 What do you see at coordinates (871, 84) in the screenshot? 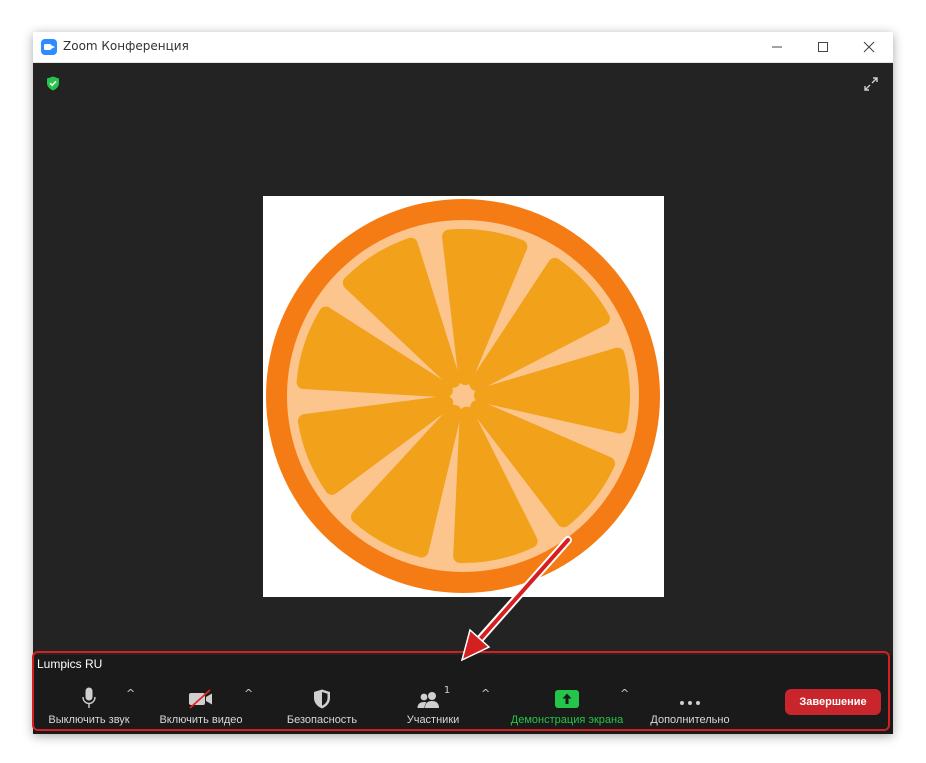
I see `fullscreen-icon` at bounding box center [871, 84].